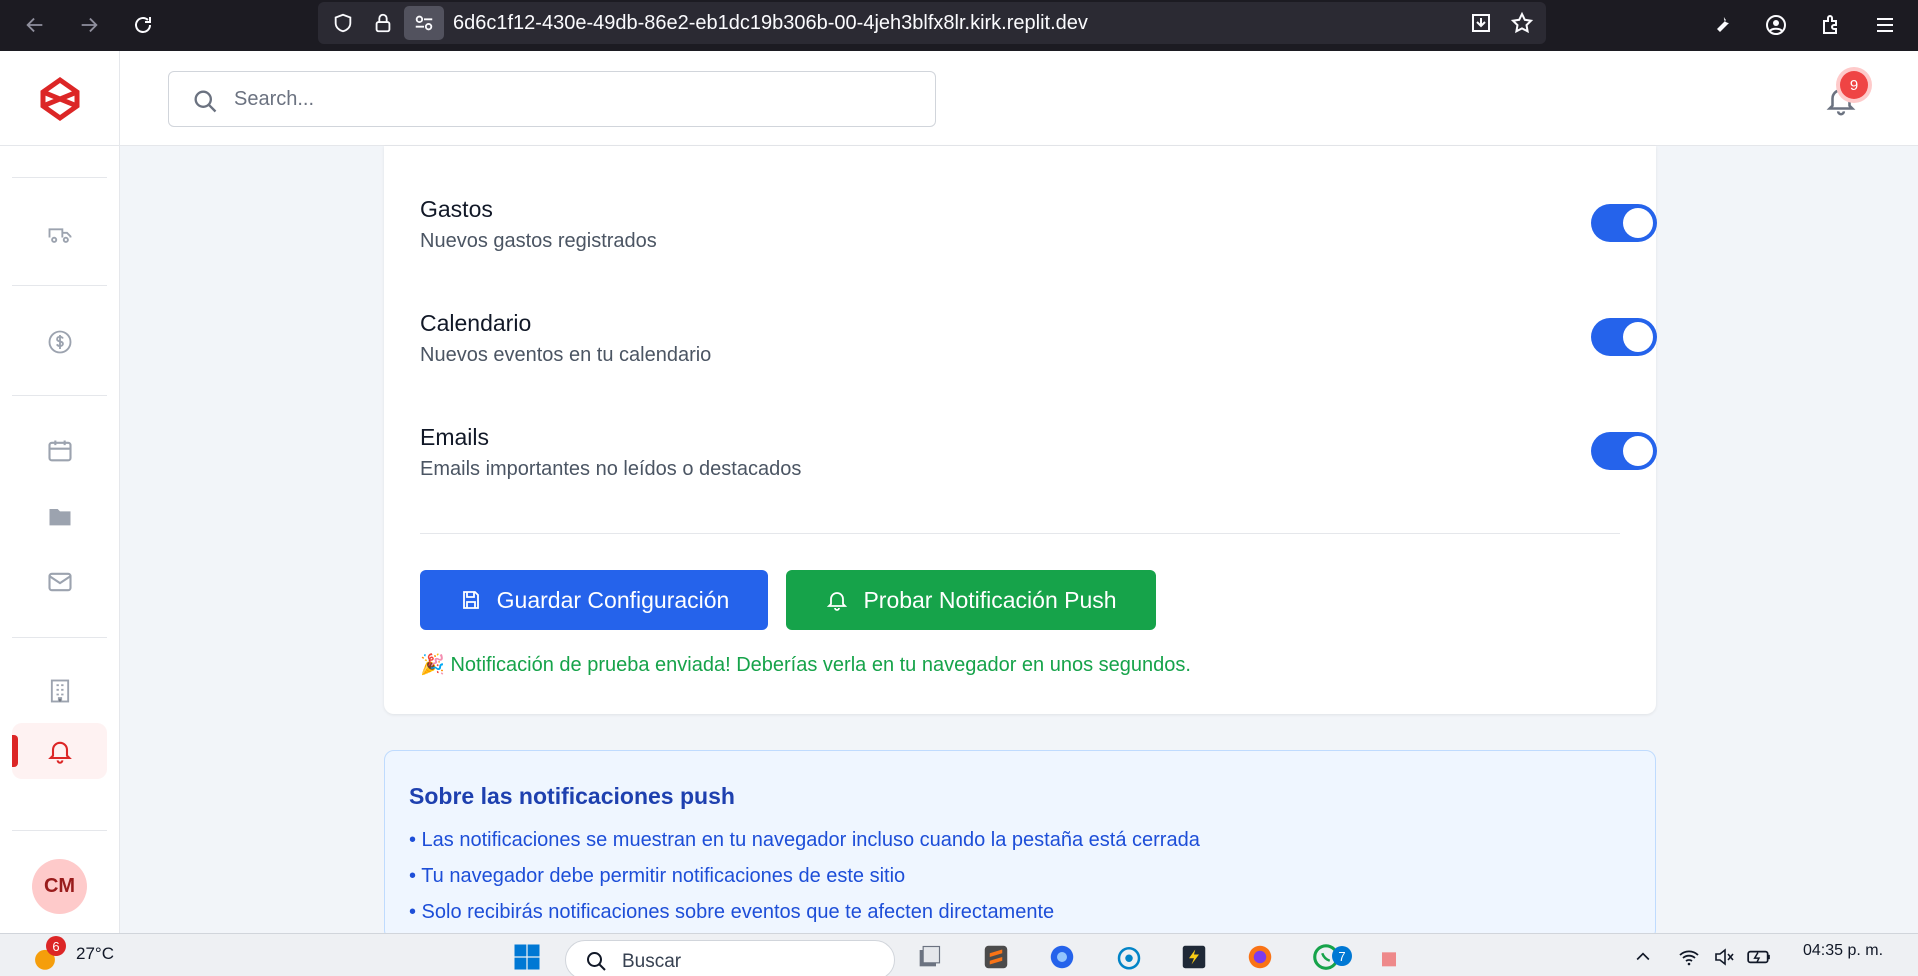  Describe the element at coordinates (59, 342) in the screenshot. I see `sidebar-item-finance` at that location.